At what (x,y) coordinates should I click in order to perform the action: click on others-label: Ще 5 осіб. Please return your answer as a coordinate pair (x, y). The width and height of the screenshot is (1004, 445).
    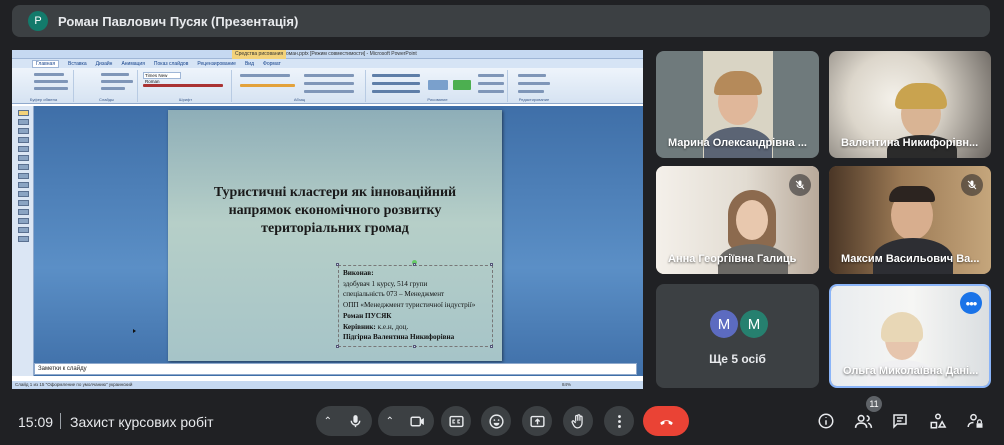
    Looking at the image, I should click on (737, 359).